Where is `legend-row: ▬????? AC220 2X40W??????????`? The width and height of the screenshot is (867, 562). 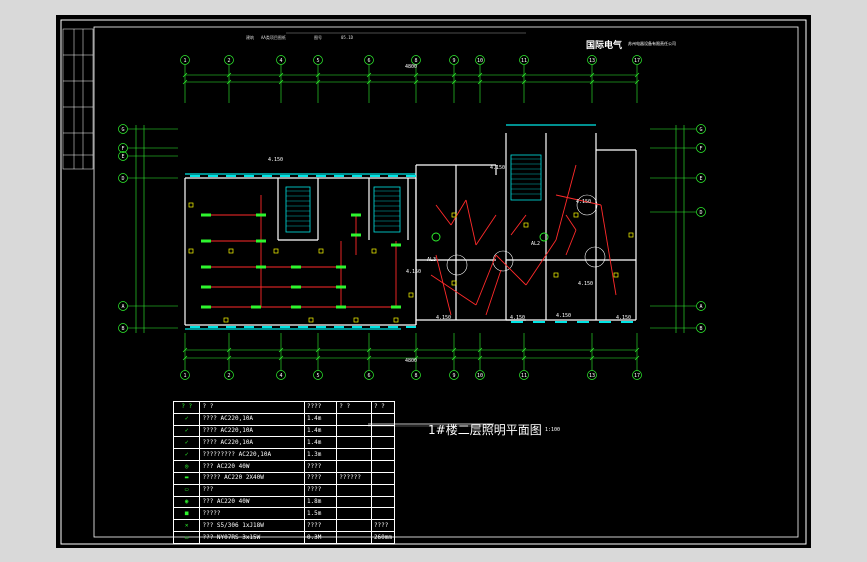 legend-row: ▬????? AC220 2X40W?????????? is located at coordinates (284, 478).